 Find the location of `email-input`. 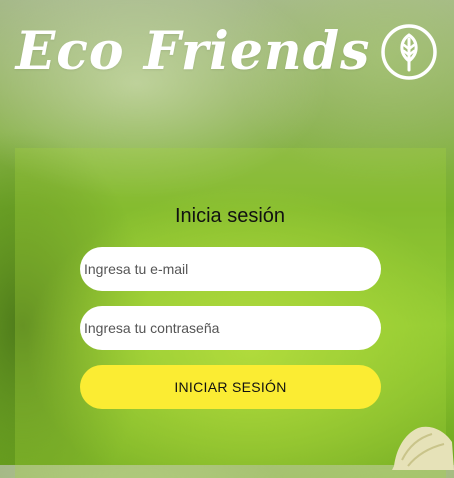

email-input is located at coordinates (230, 269).